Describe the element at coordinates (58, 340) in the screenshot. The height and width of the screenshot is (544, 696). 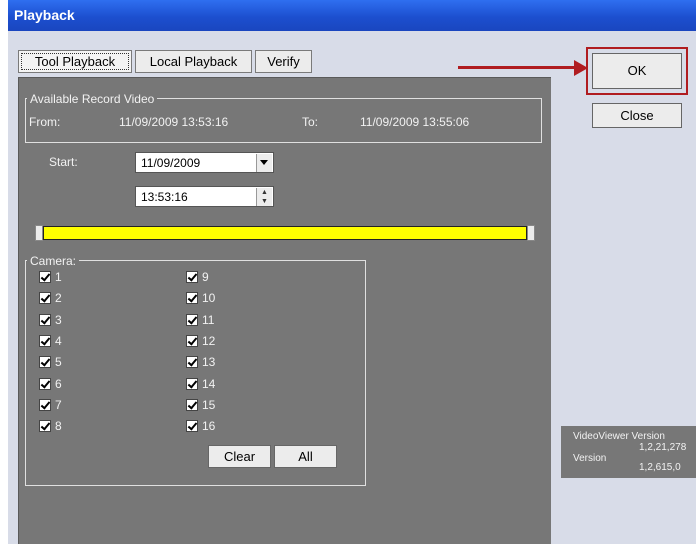
I see `camera-label: 4` at that location.